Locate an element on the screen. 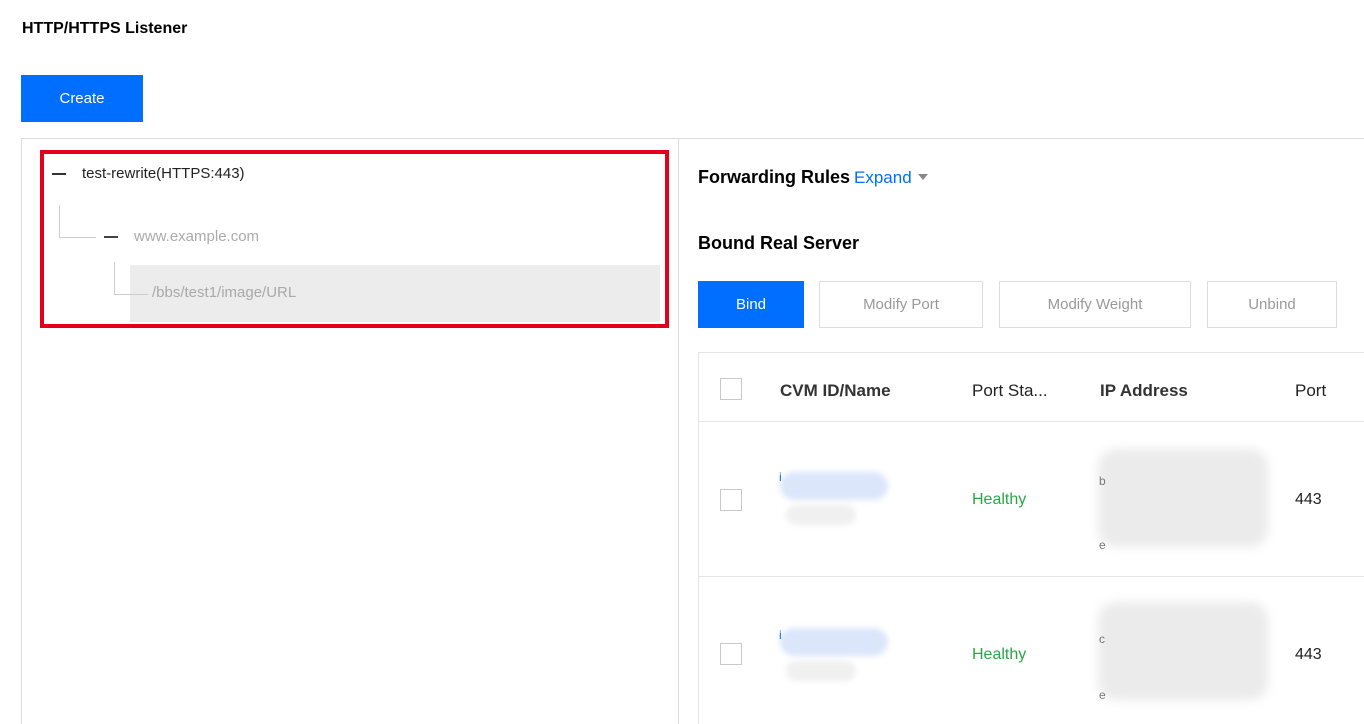 The width and height of the screenshot is (1364, 724). forwarding-rules-header: Forwarding Rules Expand is located at coordinates (813, 177).